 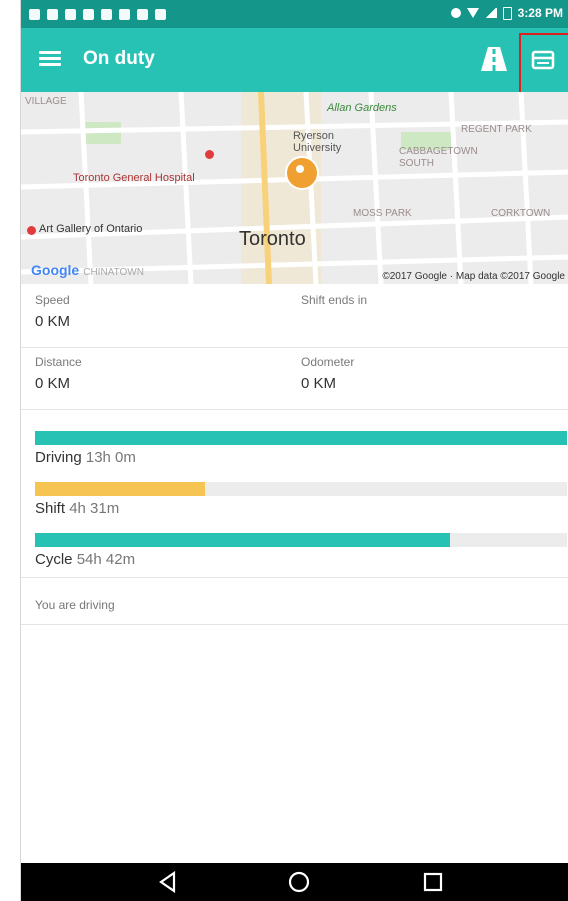 I want to click on driving-time: 13h 0m, so click(x=110, y=457).